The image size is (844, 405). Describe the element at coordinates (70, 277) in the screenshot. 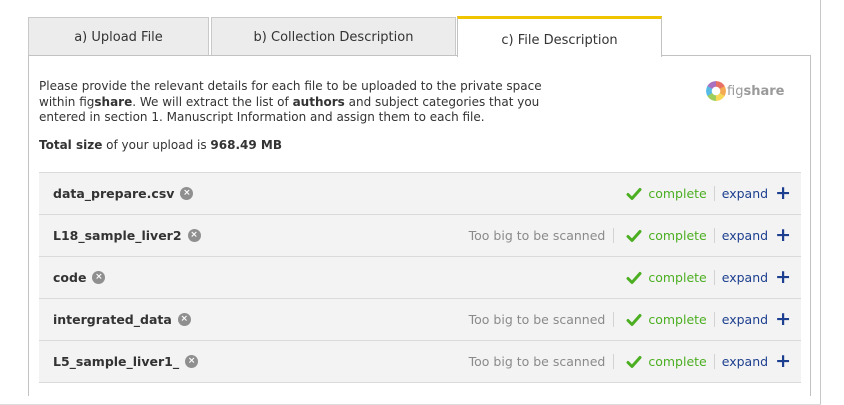

I see `file-name: code` at that location.